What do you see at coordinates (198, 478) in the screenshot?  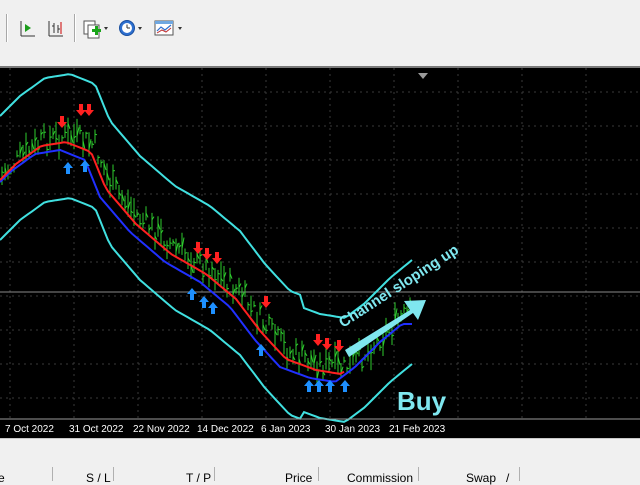 I see `column-header-tp: T / P` at bounding box center [198, 478].